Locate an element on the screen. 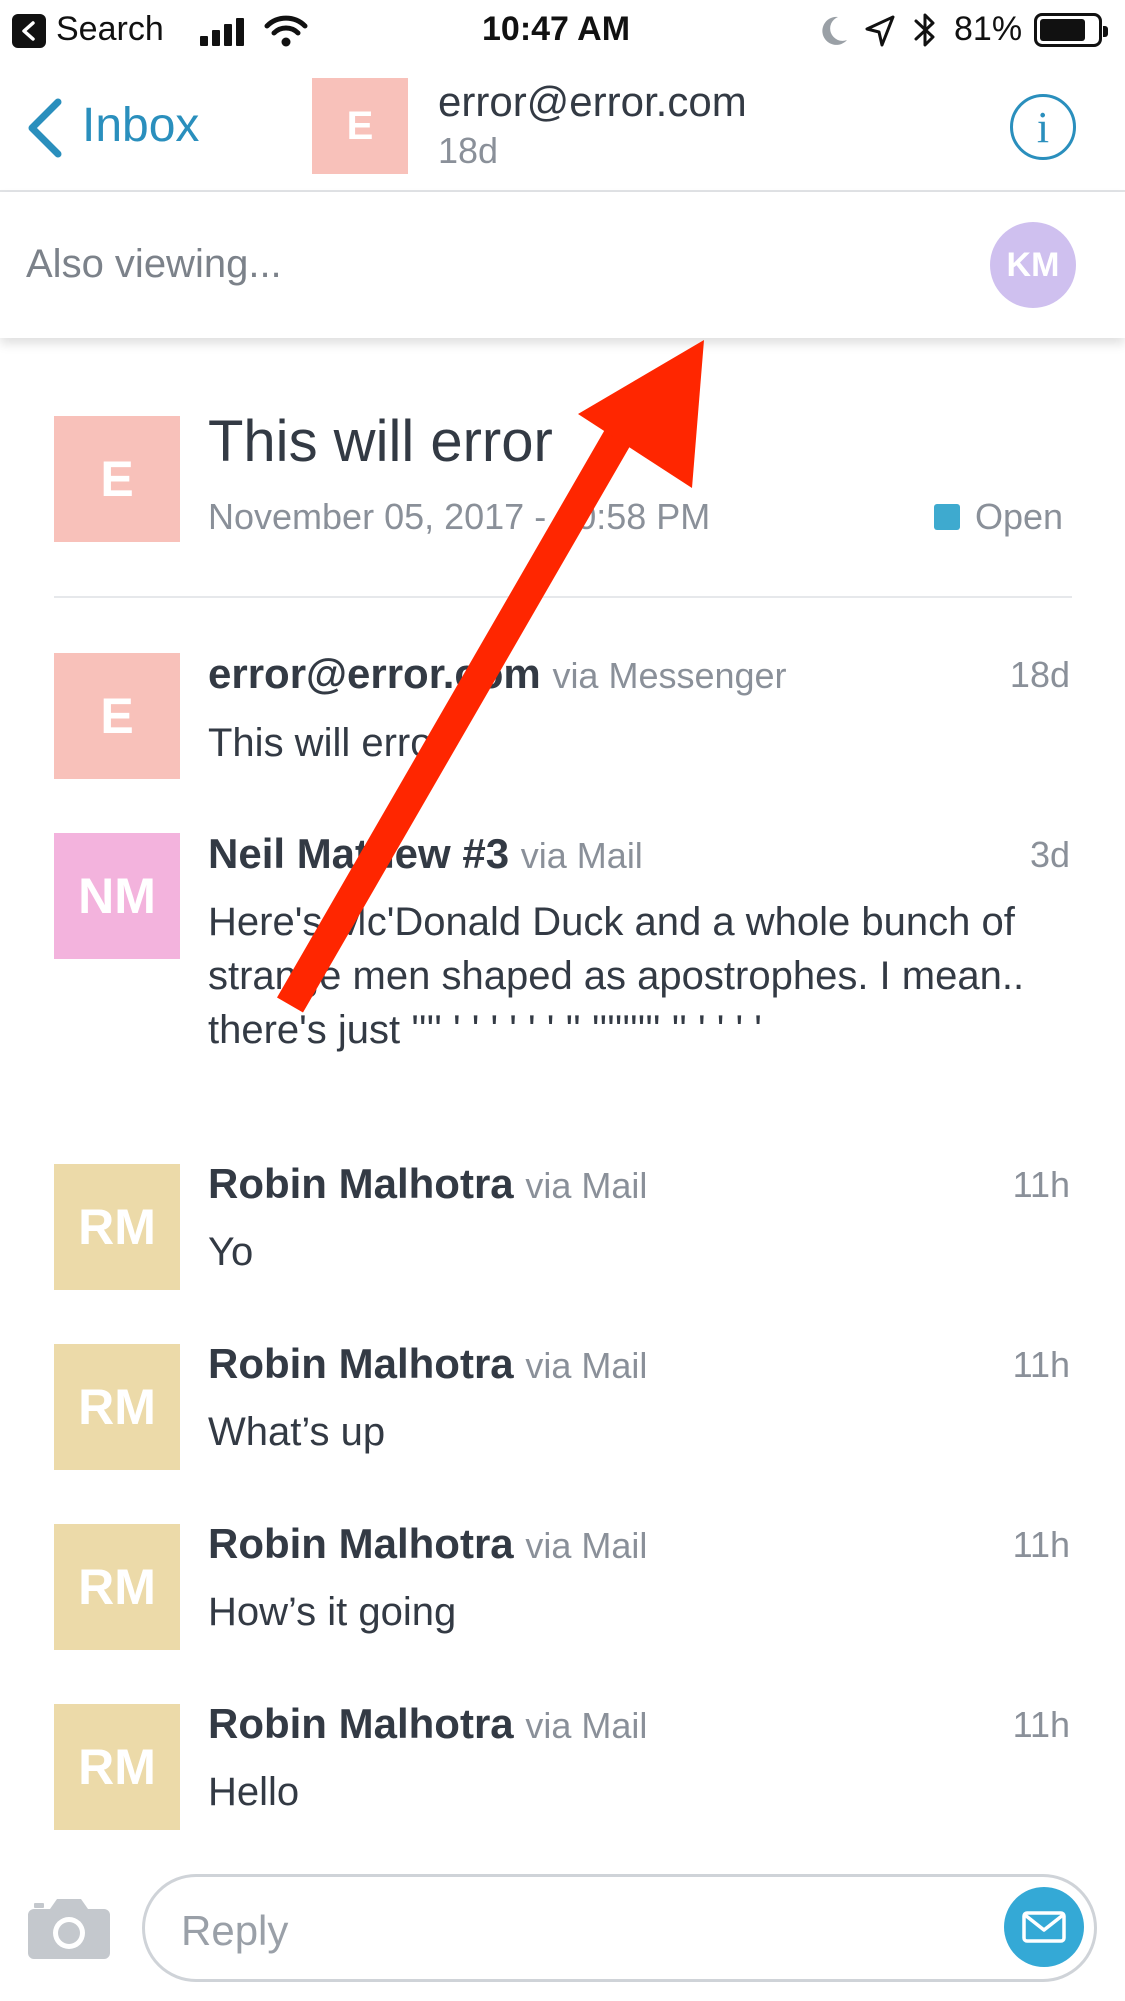 Image resolution: width=1125 pixels, height=2001 pixels. back-app-label: Search is located at coordinates (110, 29).